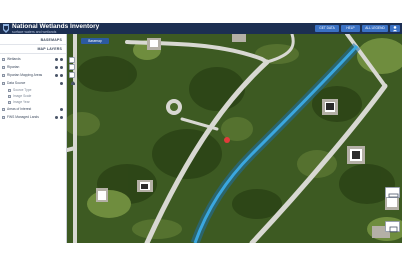 Image resolution: width=402 pixels, height=268 pixels. I want to click on all-legend-button: ALL LEGEND, so click(375, 28).